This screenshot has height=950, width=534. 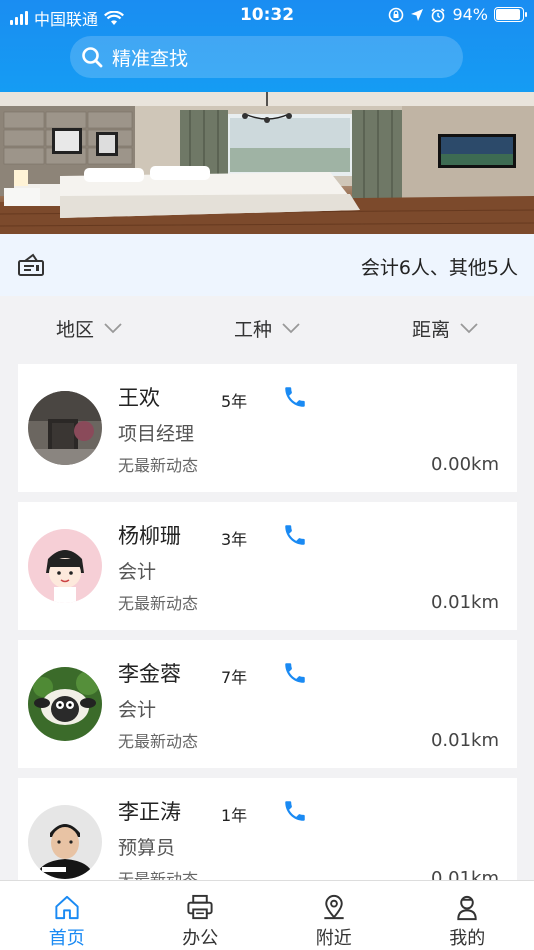 I want to click on bottom-tab-bar: 首页 办公 附近 我的, so click(x=267, y=915).